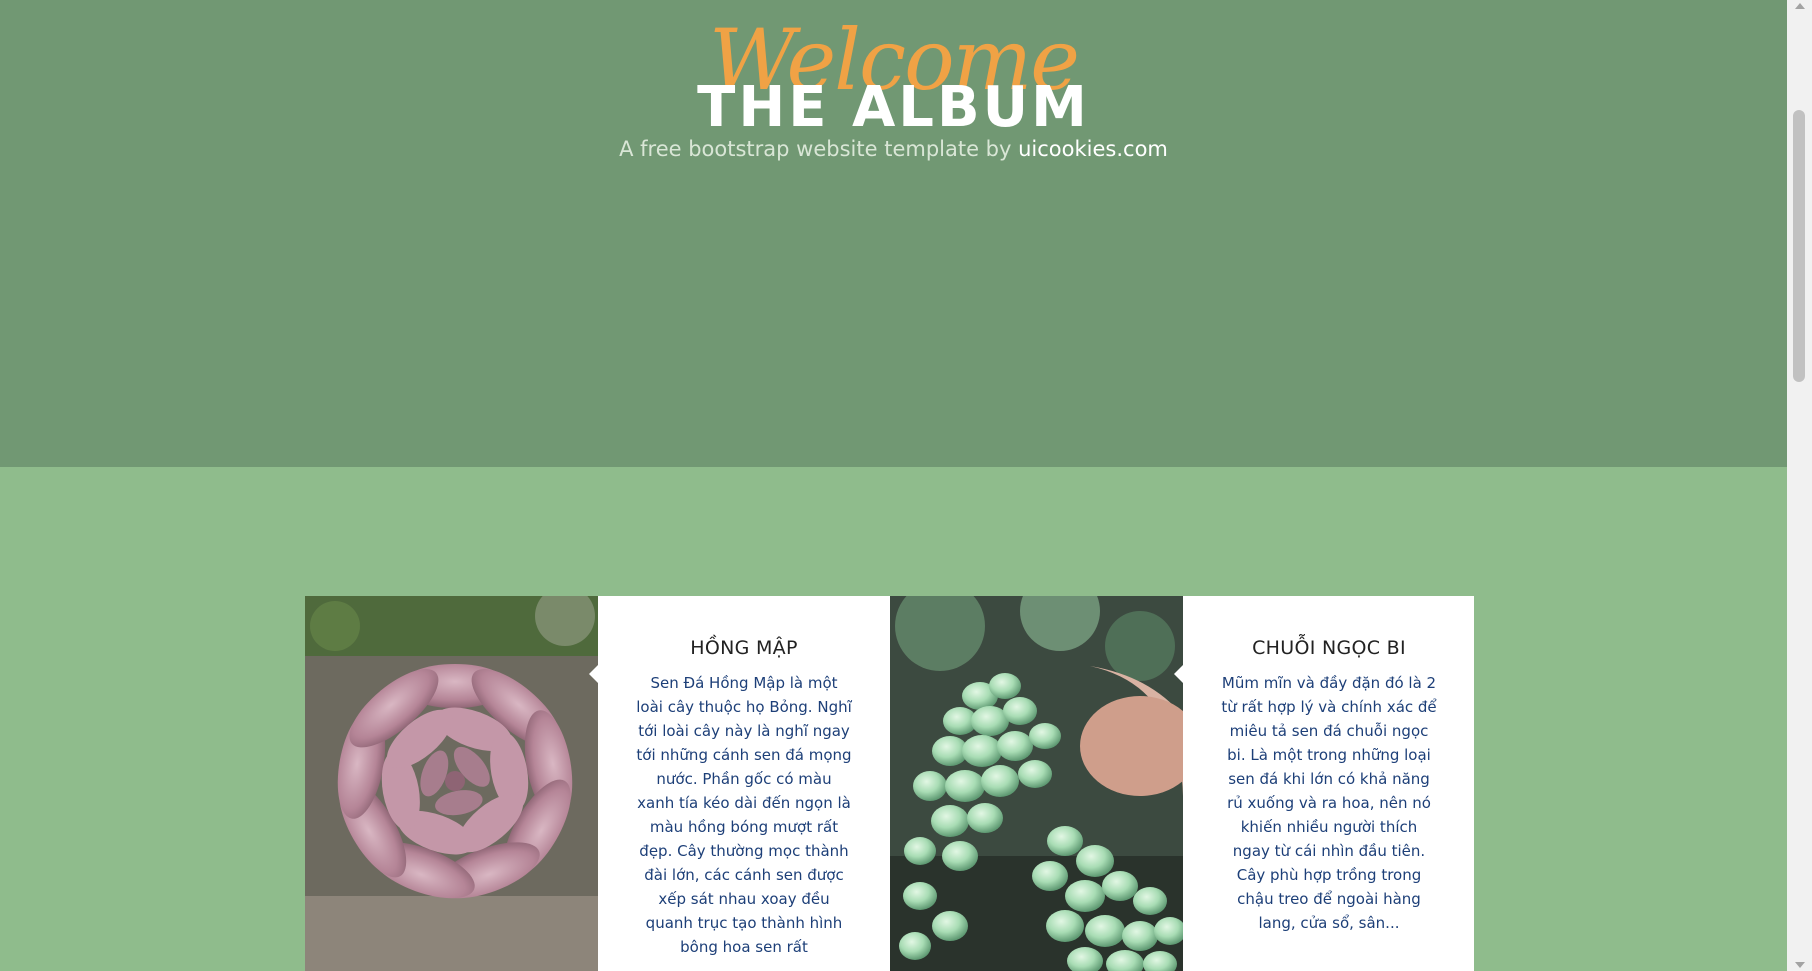  What do you see at coordinates (819, 149) in the screenshot?
I see `hero-subtitle-text: A free bootstrap website template by` at bounding box center [819, 149].